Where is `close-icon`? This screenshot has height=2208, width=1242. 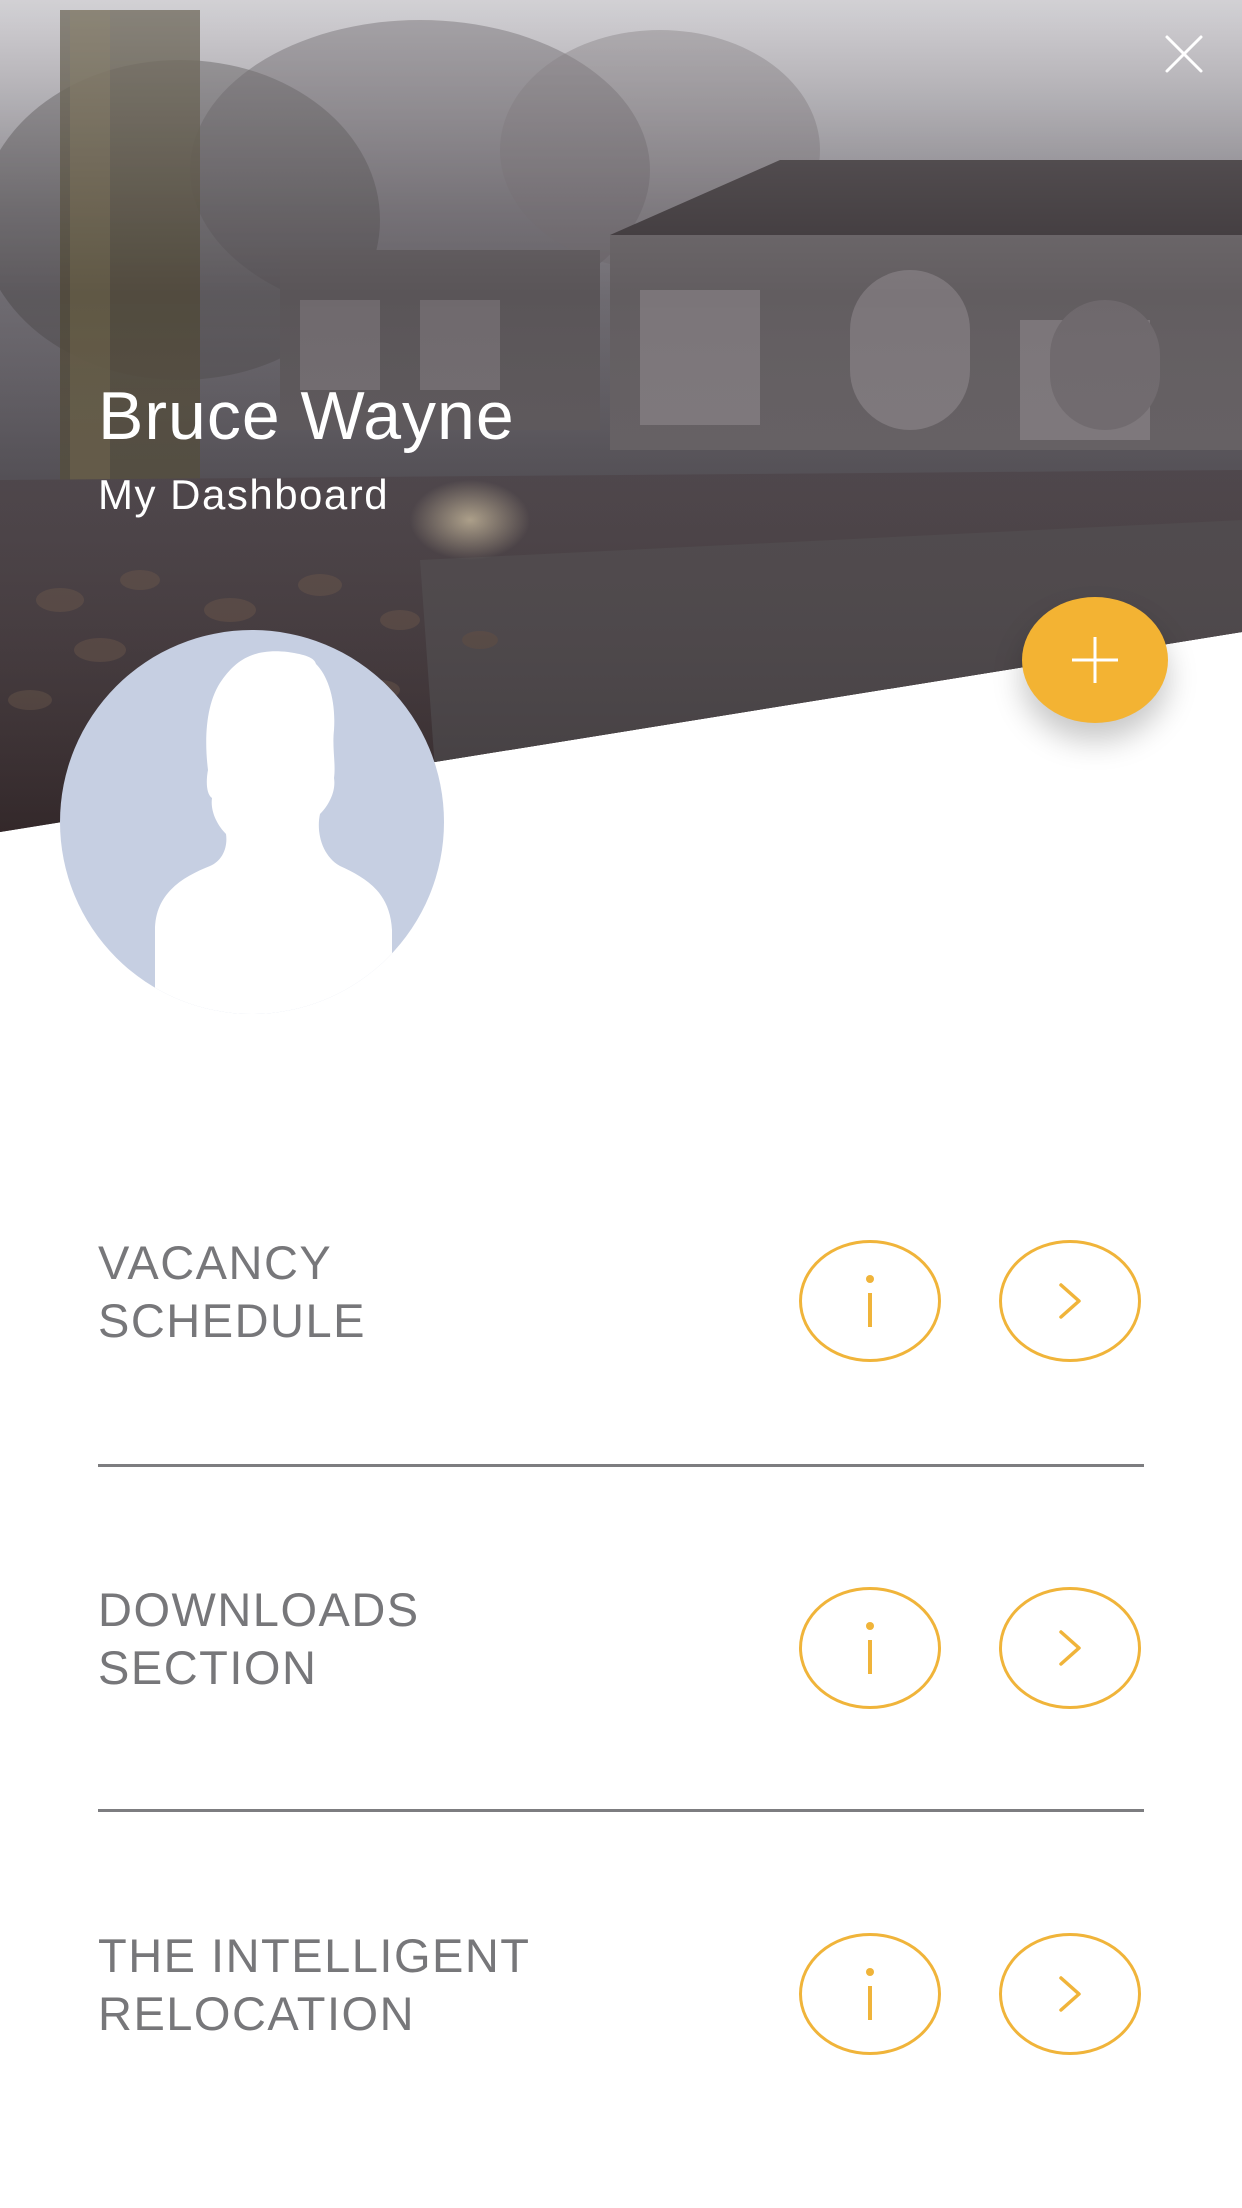
close-icon is located at coordinates (1184, 54).